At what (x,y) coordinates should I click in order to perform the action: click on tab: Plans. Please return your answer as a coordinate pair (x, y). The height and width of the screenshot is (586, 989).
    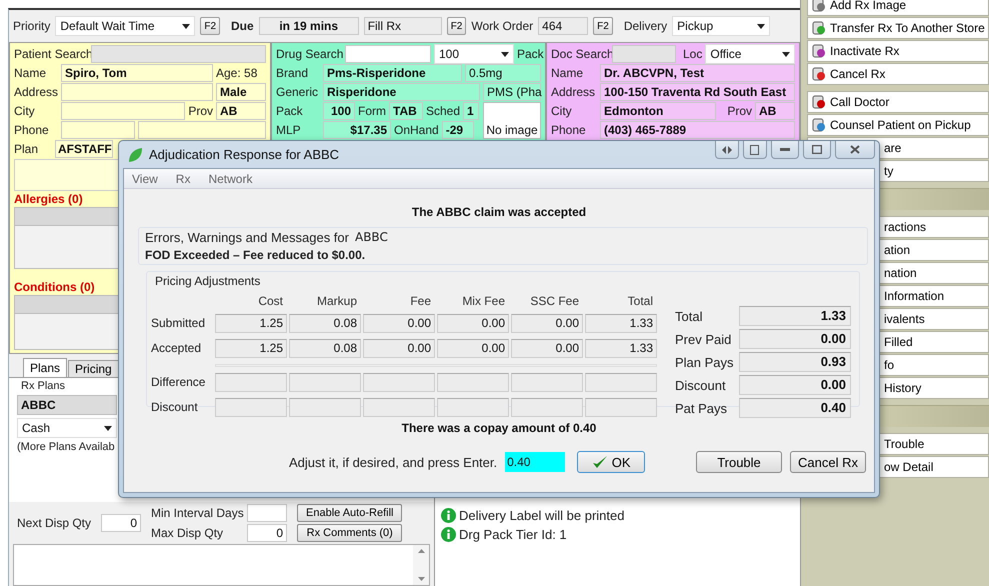
    Looking at the image, I should click on (45, 367).